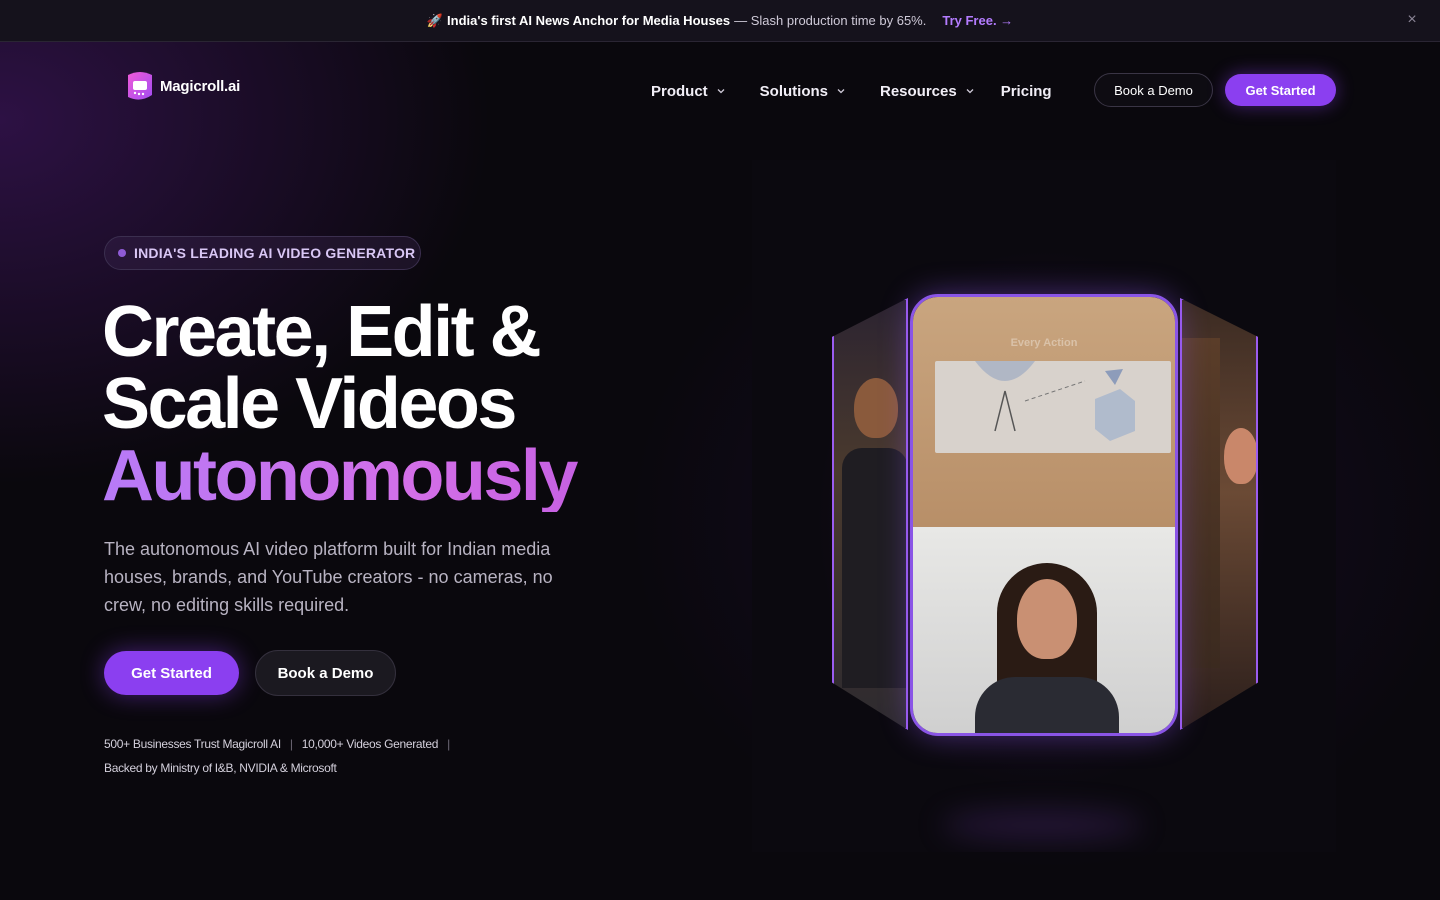 The image size is (1440, 900). What do you see at coordinates (370, 744) in the screenshot?
I see `stat-videos: 10,000+ Videos Generated` at bounding box center [370, 744].